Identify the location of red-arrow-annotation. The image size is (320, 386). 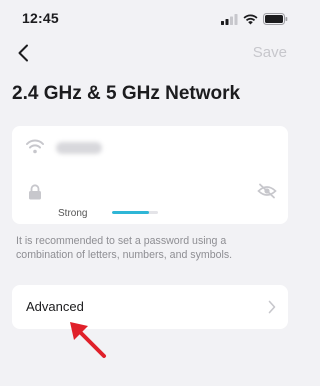
(87, 341).